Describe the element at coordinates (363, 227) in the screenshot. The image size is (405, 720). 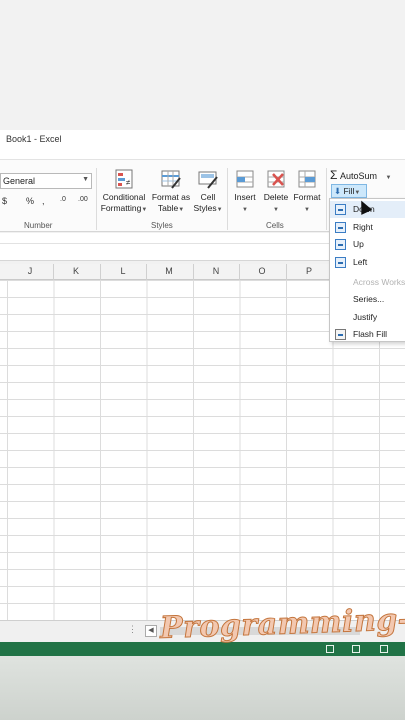
I see `fill-menu-label: Right` at that location.